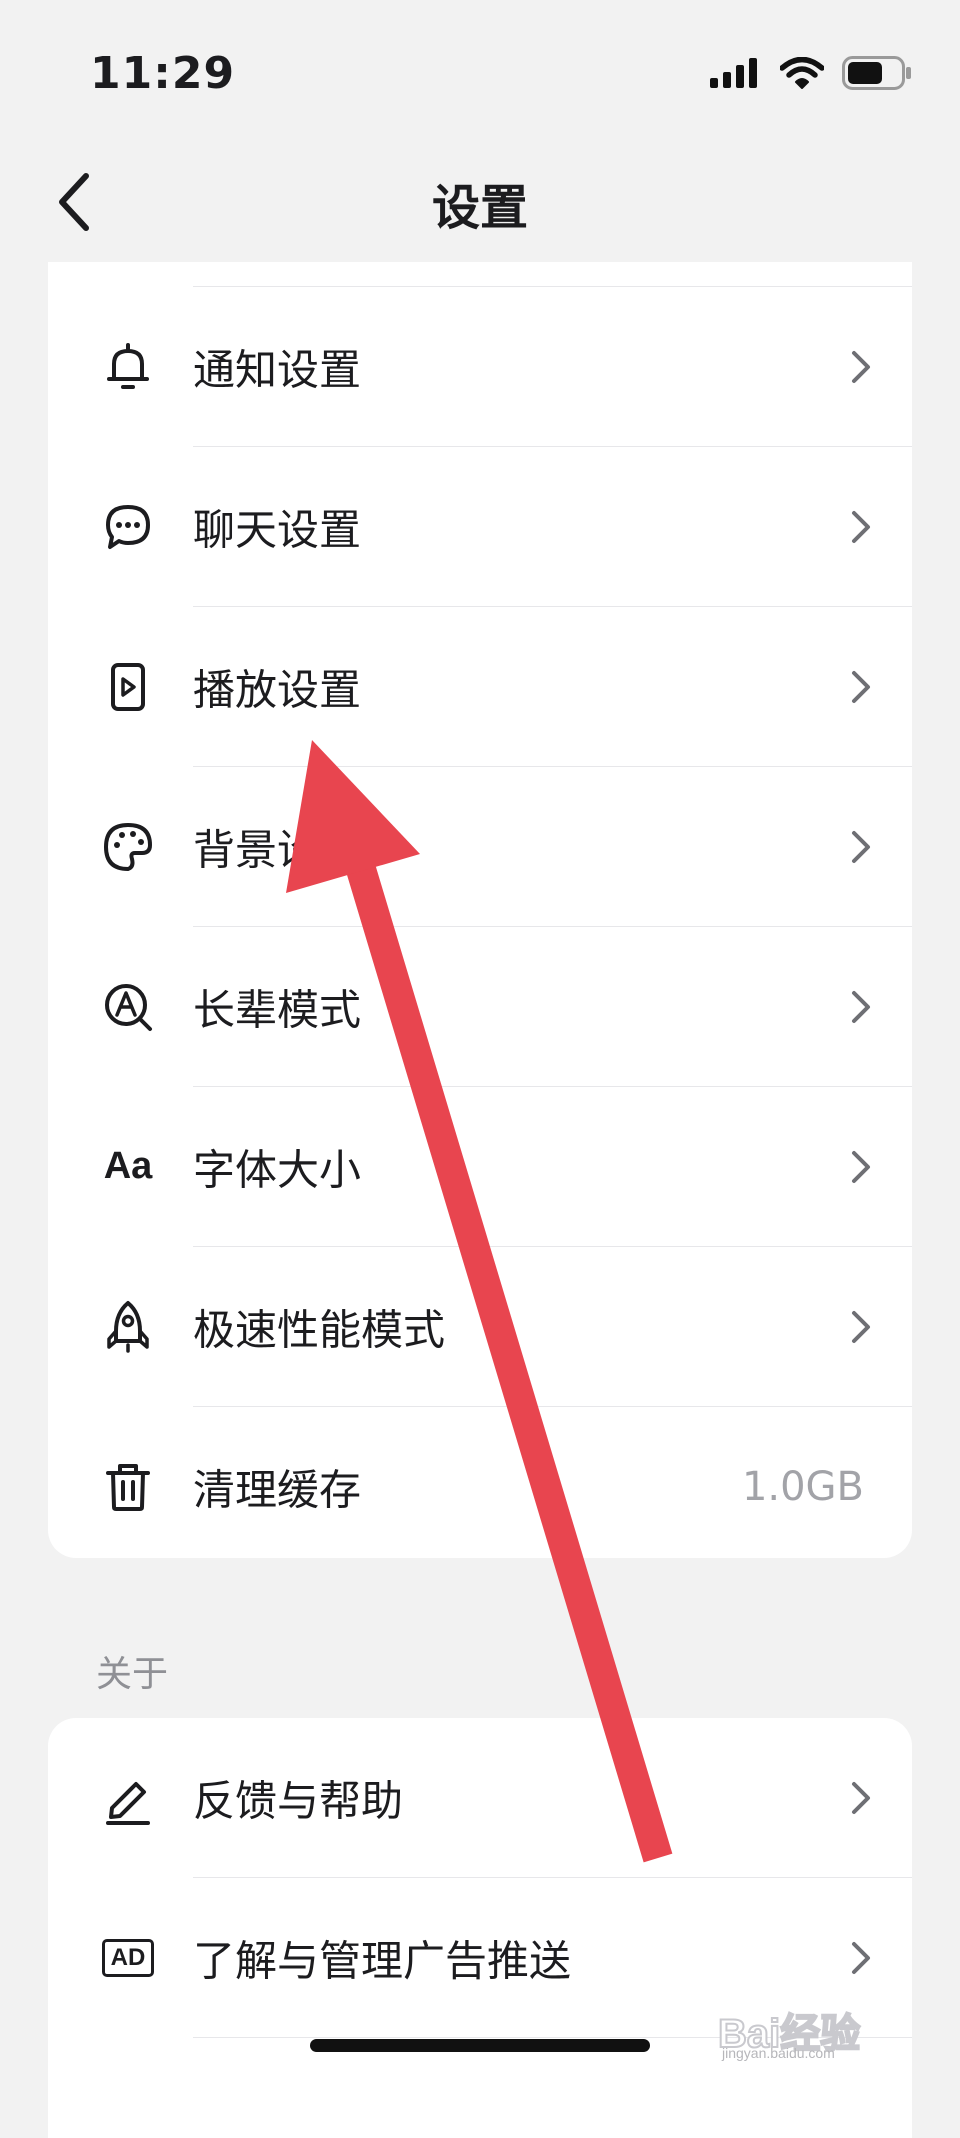 Image resolution: width=960 pixels, height=2138 pixels. I want to click on ad-icon-text: AD, so click(128, 1957).